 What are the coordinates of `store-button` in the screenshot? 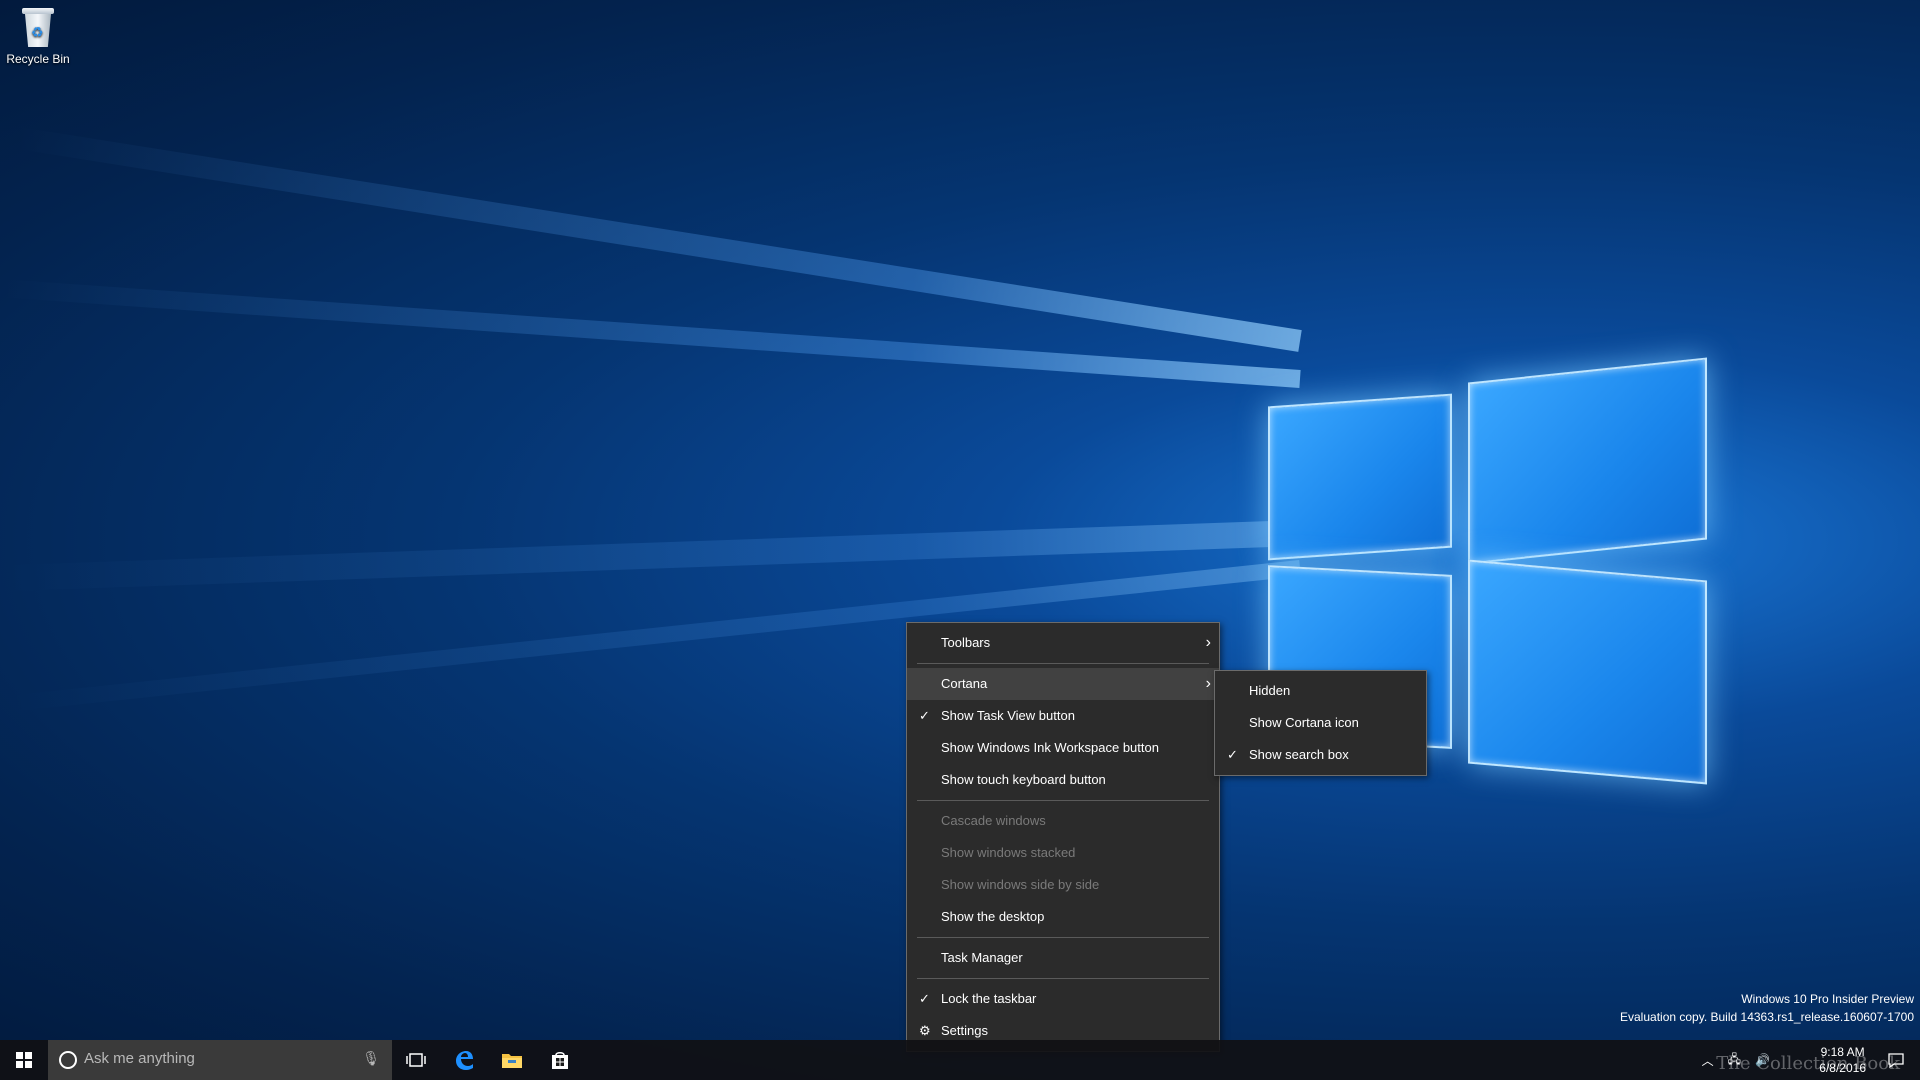 It's located at (560, 1060).